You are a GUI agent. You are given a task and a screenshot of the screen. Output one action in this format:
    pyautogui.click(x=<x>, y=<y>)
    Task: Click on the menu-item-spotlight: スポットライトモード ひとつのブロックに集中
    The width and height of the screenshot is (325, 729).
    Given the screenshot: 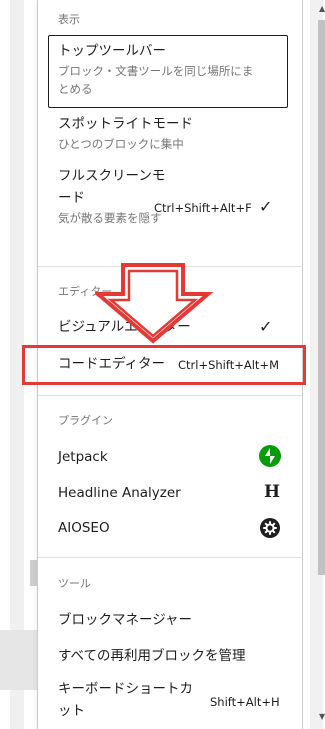 What is the action you would take?
    pyautogui.click(x=176, y=133)
    